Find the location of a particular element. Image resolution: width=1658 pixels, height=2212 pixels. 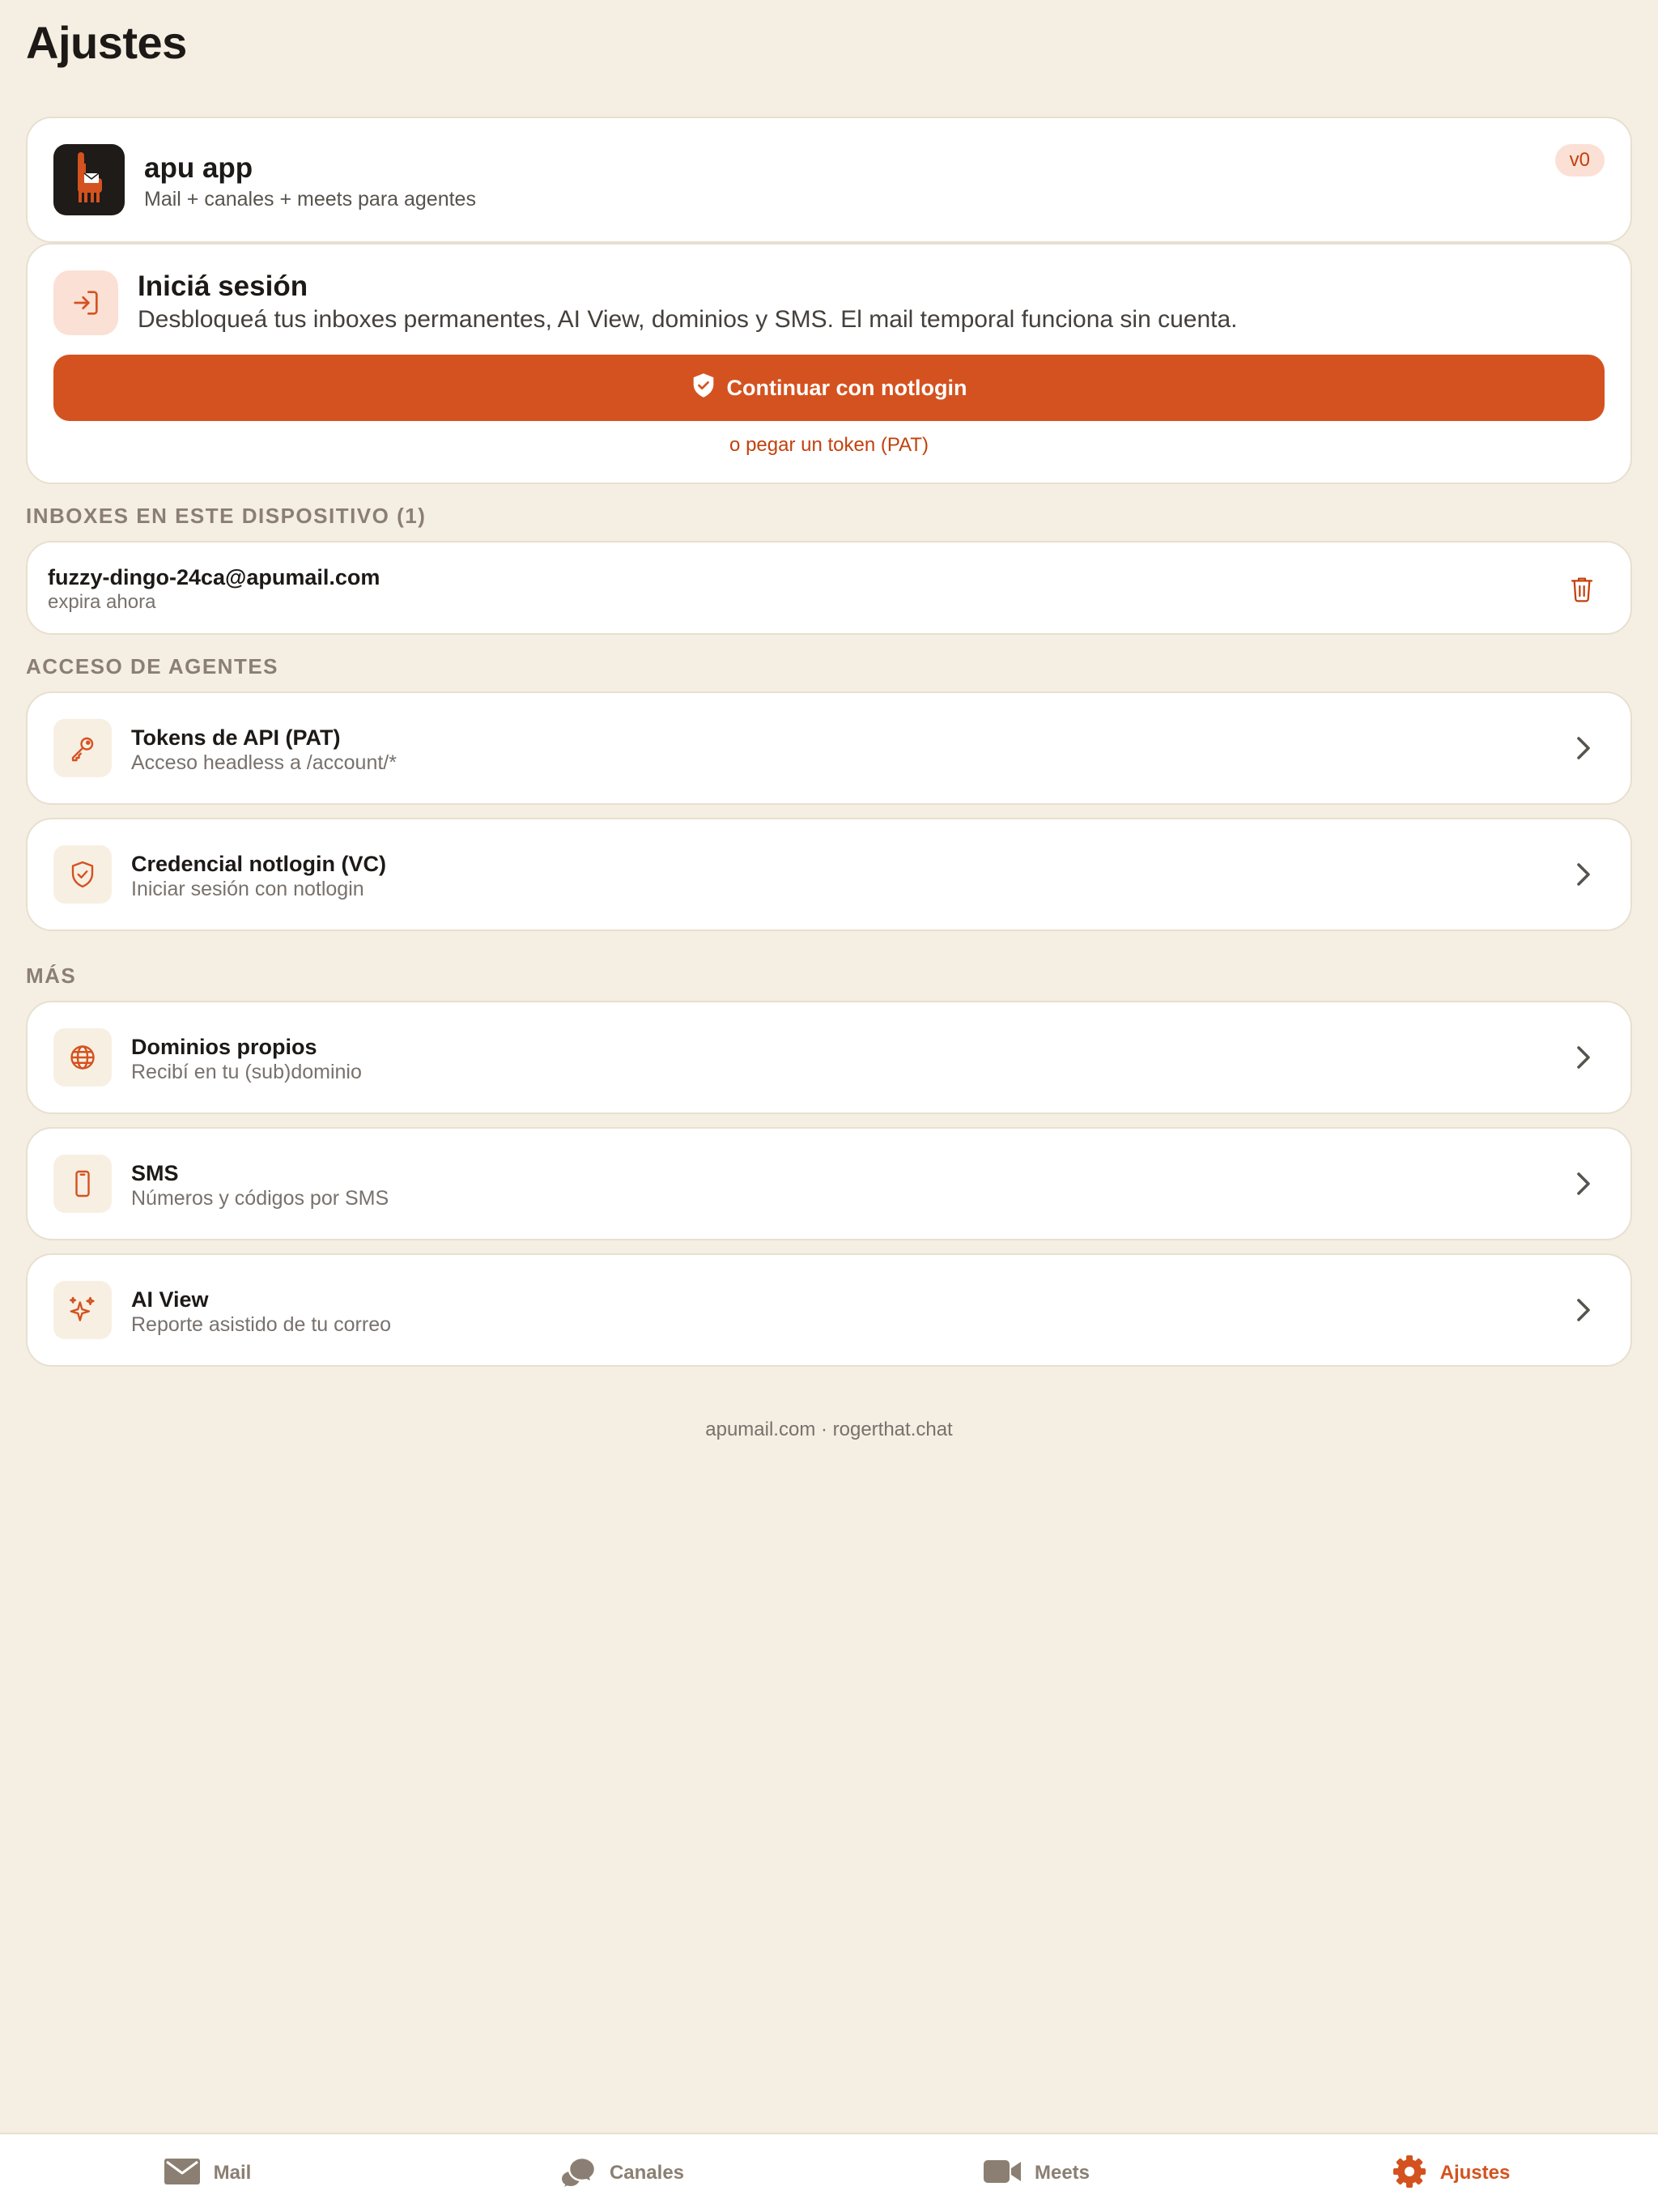

row-title: AI View is located at coordinates (170, 1299).